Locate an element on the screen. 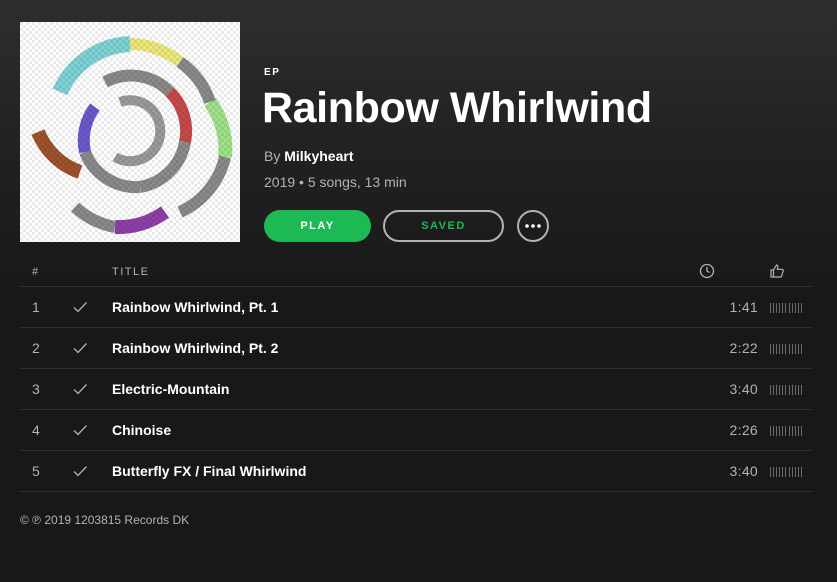 Image resolution: width=837 pixels, height=582 pixels. play-button: PLAY is located at coordinates (317, 226).